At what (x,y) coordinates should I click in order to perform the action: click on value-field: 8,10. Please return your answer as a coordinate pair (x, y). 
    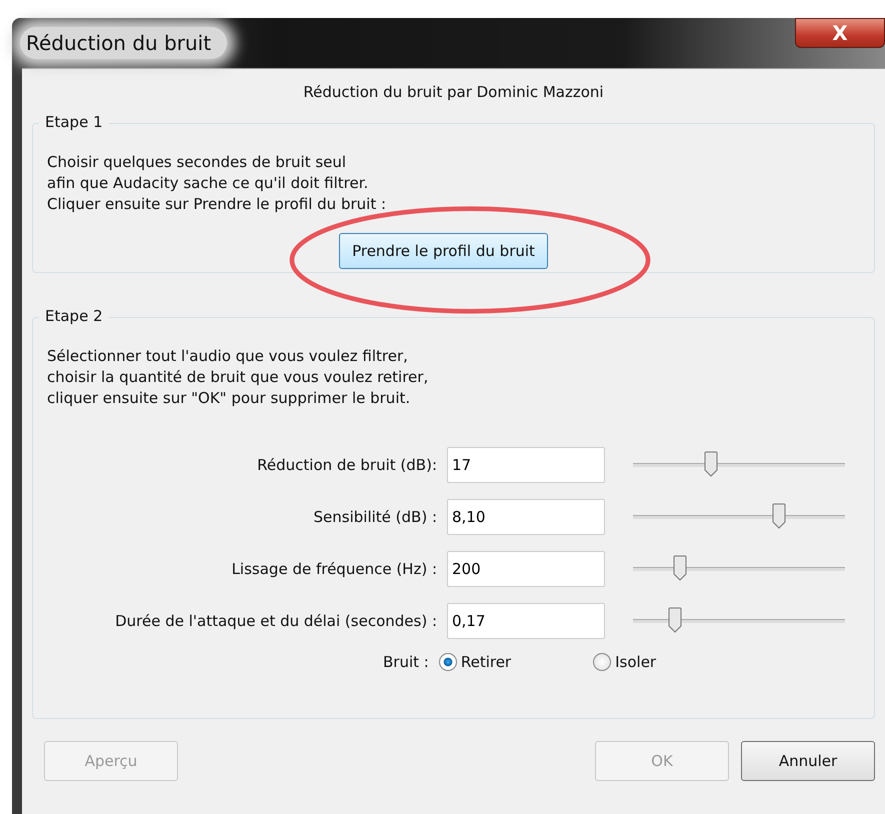
    Looking at the image, I should click on (526, 517).